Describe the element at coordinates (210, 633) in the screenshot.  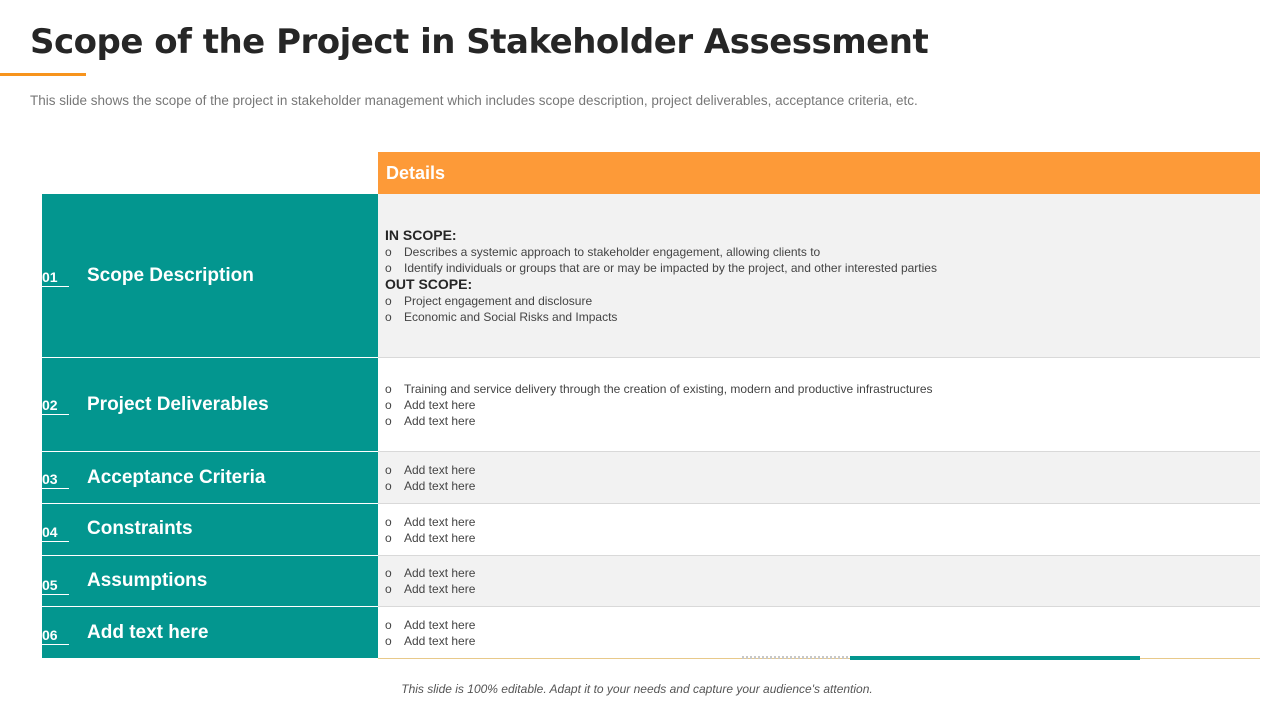
I see `row-label-cell: 06 Add text here` at that location.